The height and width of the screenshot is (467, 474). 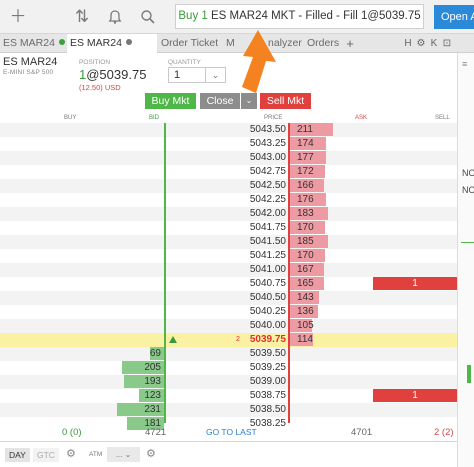 What do you see at coordinates (252, 340) in the screenshot?
I see `price-cell: 5039.75` at bounding box center [252, 340].